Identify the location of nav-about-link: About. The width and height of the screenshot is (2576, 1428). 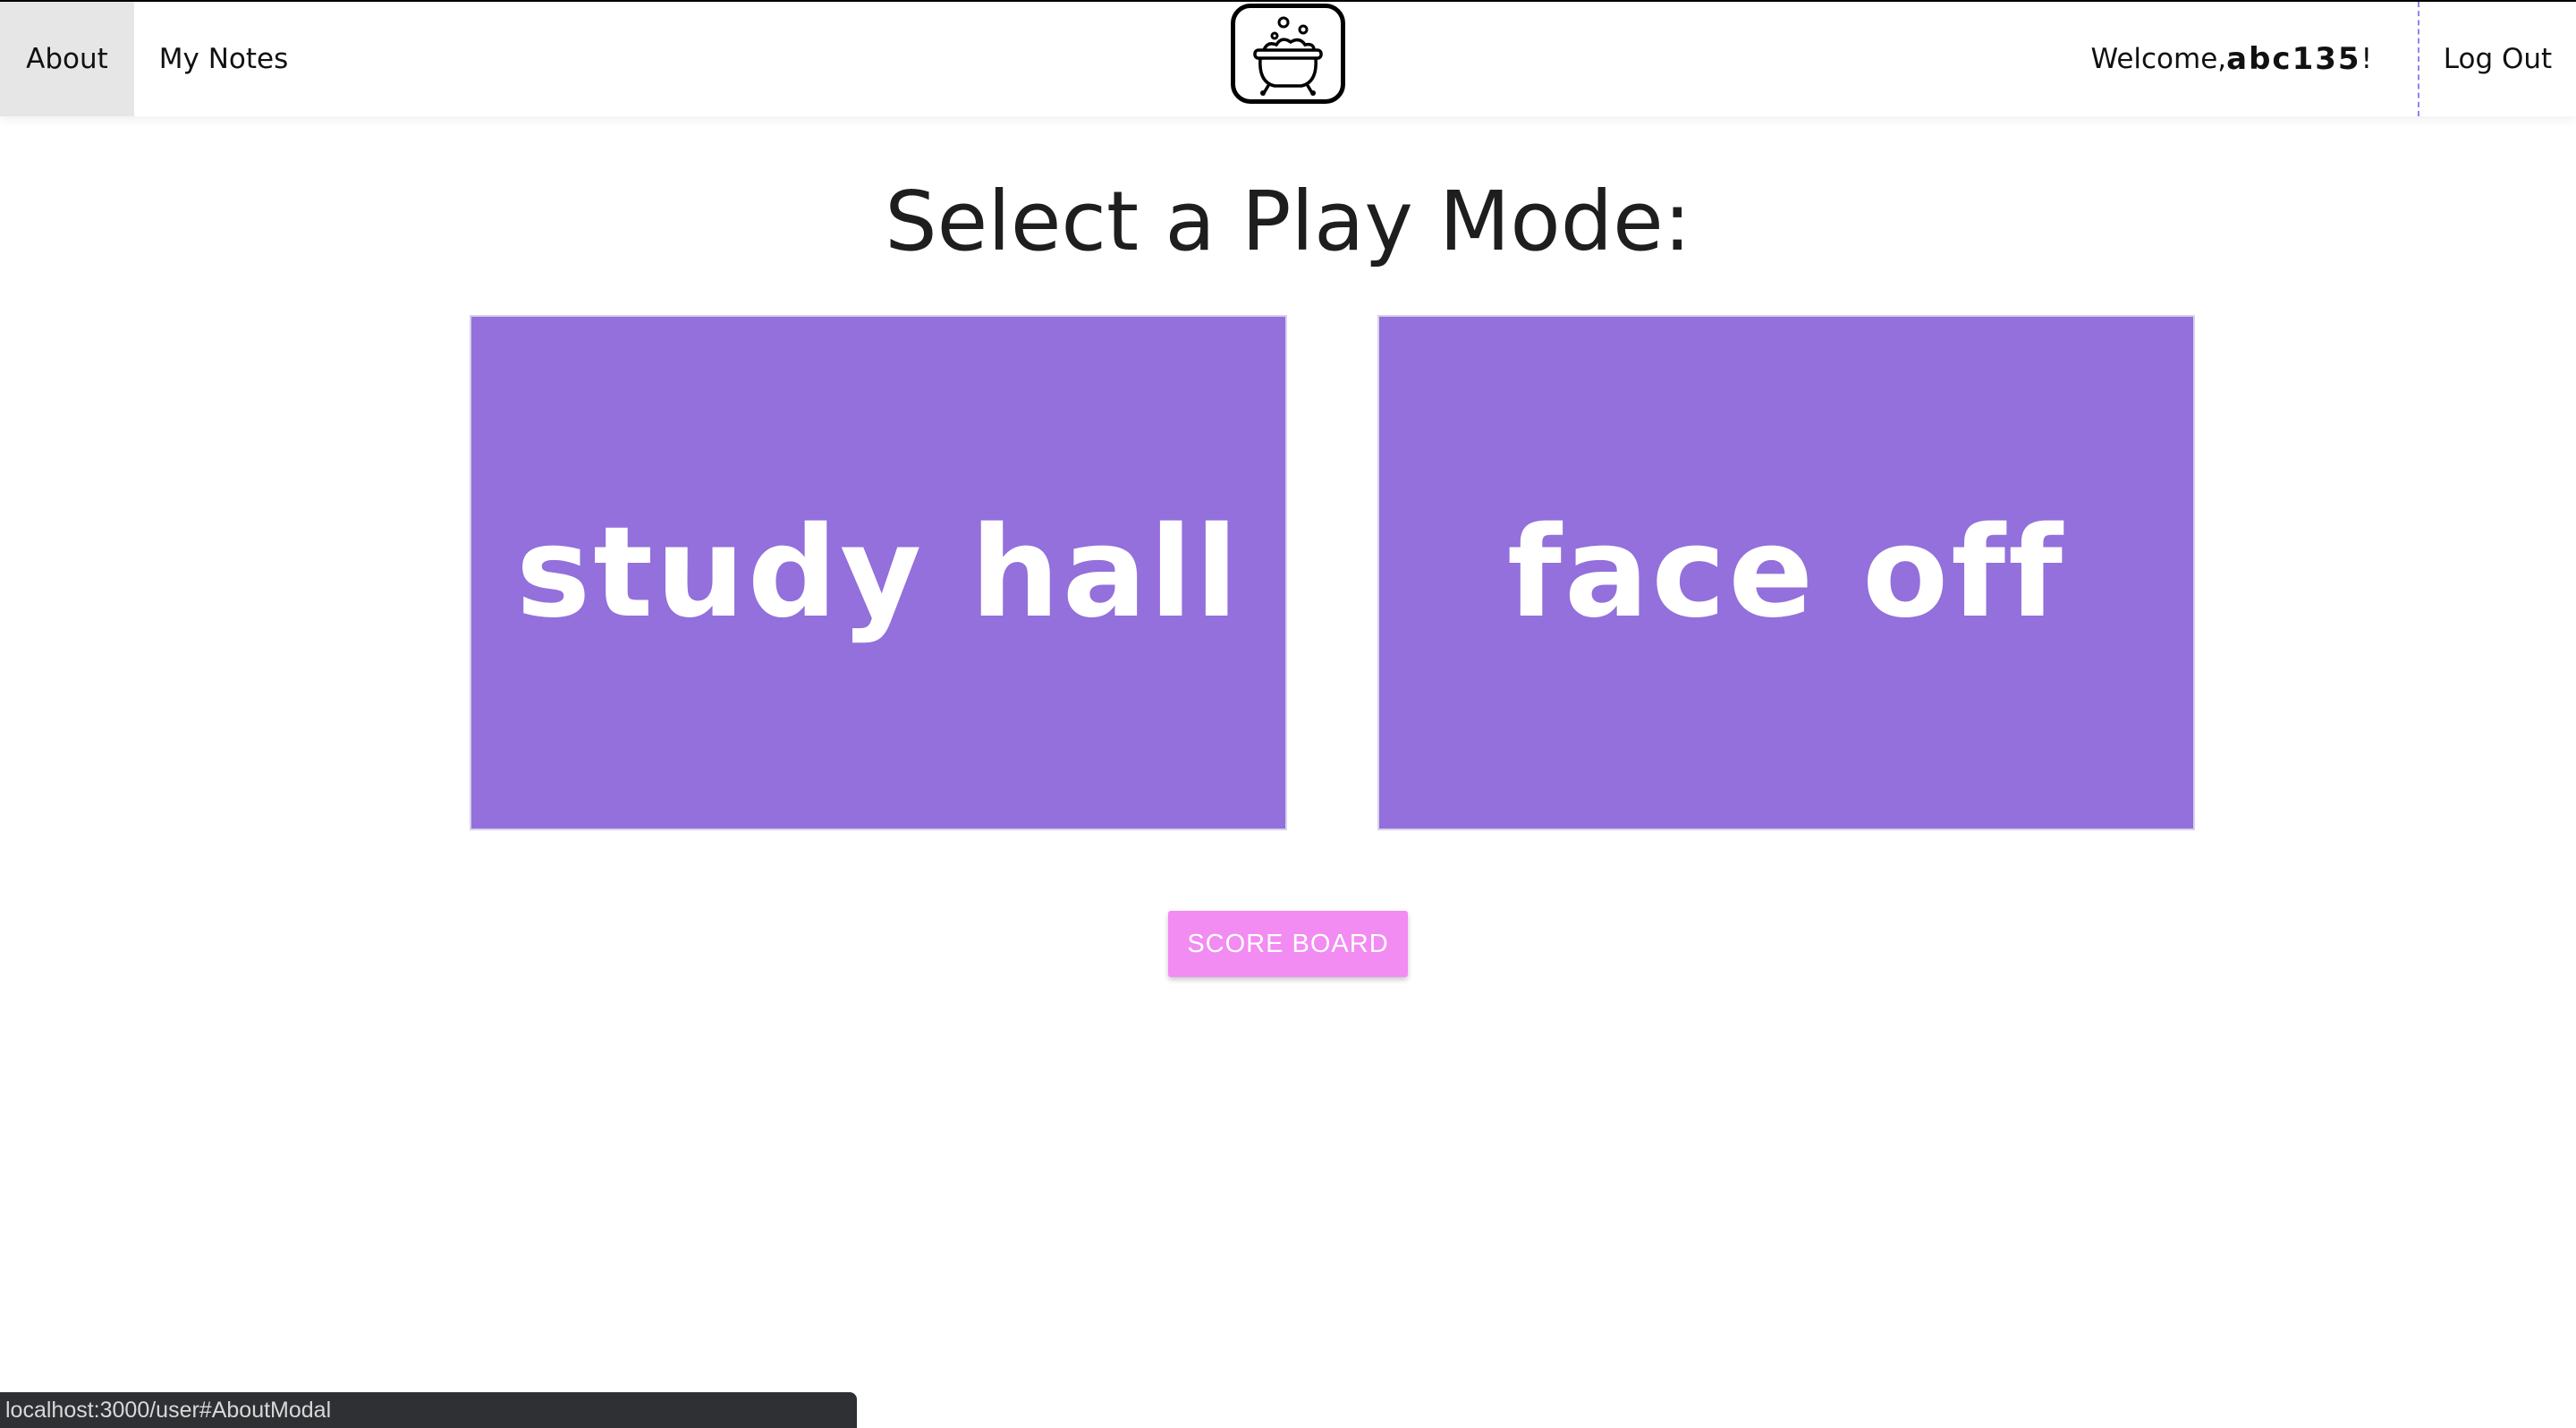
(67, 59).